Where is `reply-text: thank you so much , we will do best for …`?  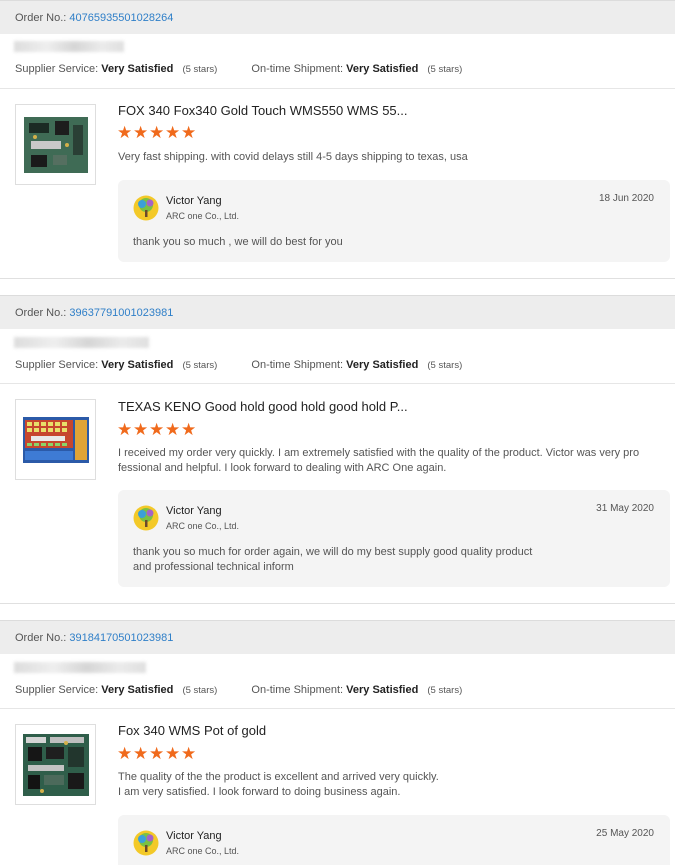 reply-text: thank you so much , we will do best for … is located at coordinates (238, 242).